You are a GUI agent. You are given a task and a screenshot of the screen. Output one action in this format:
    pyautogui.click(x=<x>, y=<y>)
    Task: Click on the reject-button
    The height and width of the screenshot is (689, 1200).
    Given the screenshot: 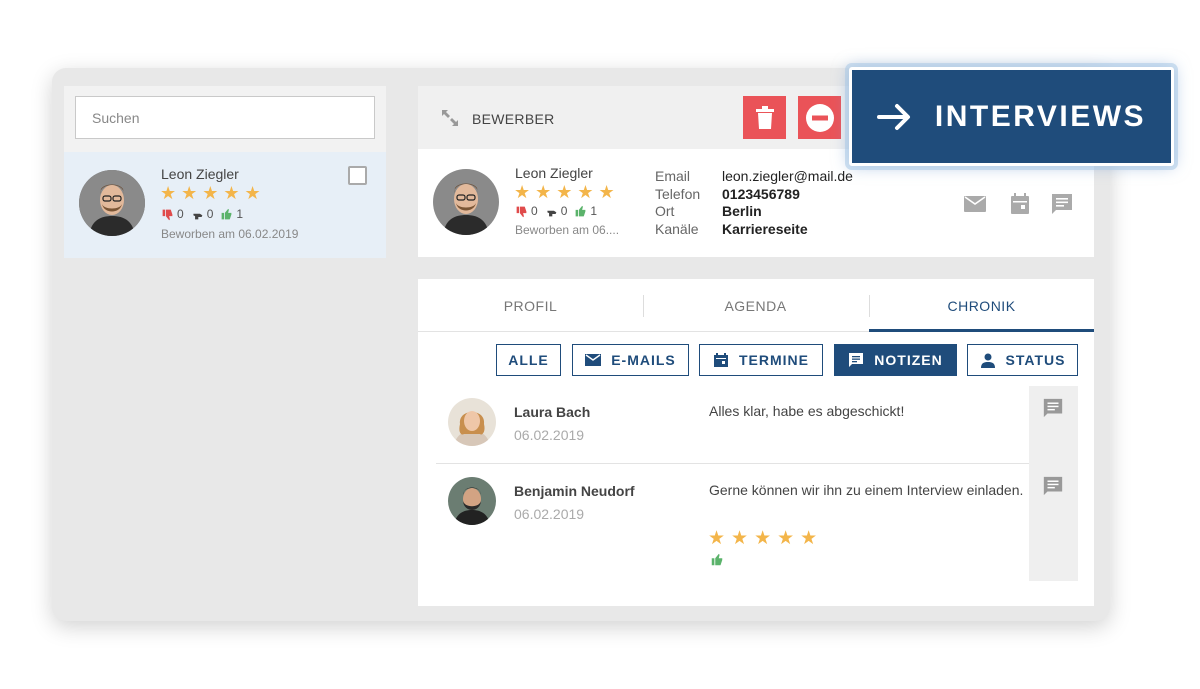 What is the action you would take?
    pyautogui.click(x=819, y=117)
    